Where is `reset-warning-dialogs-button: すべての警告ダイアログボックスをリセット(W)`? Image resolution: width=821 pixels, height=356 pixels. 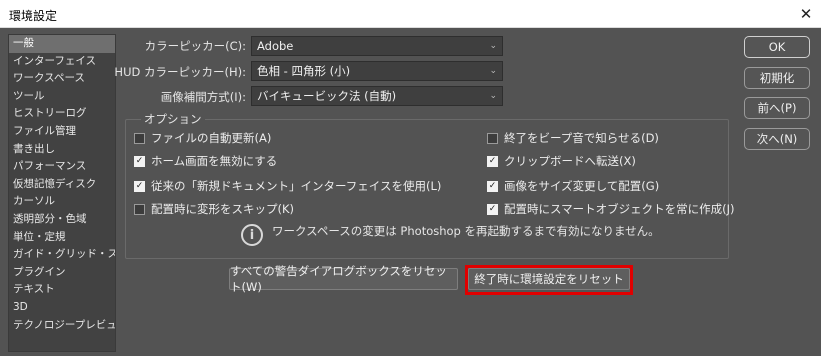
reset-warning-dialogs-button: すべての警告ダイアログボックスをリセット(W) is located at coordinates (343, 279).